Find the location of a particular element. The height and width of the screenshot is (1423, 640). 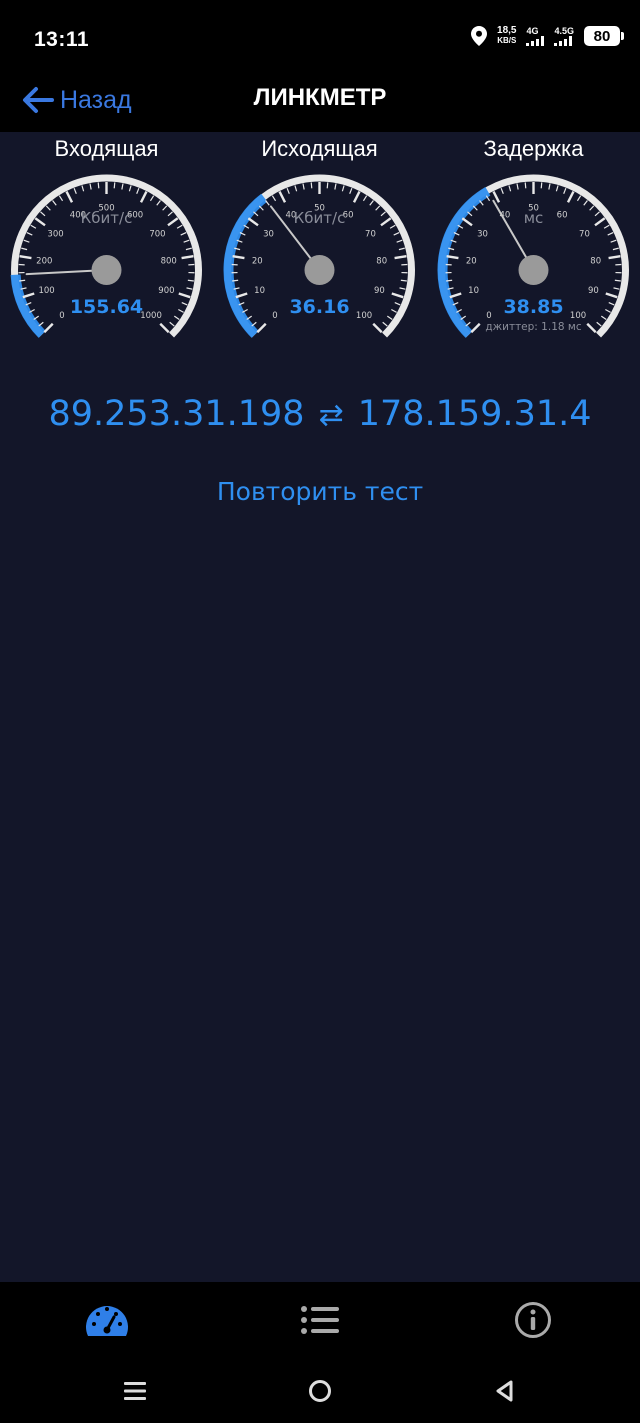

info-icon is located at coordinates (533, 1320).